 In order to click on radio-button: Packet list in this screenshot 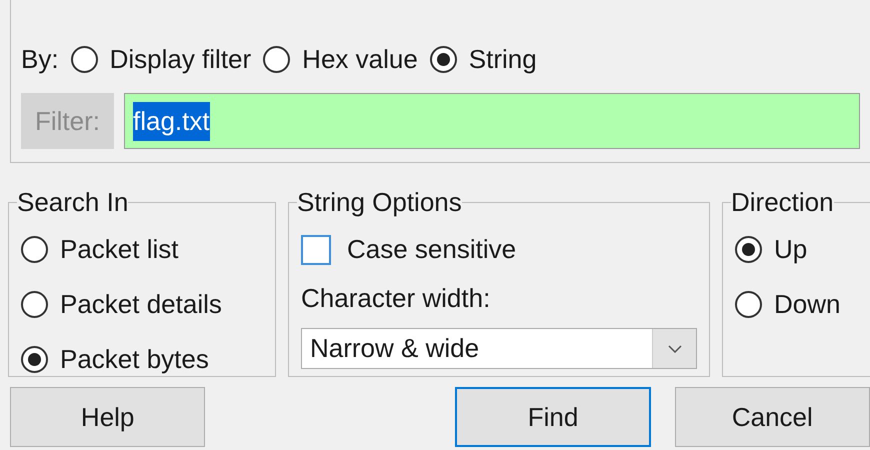, I will do `click(142, 249)`.